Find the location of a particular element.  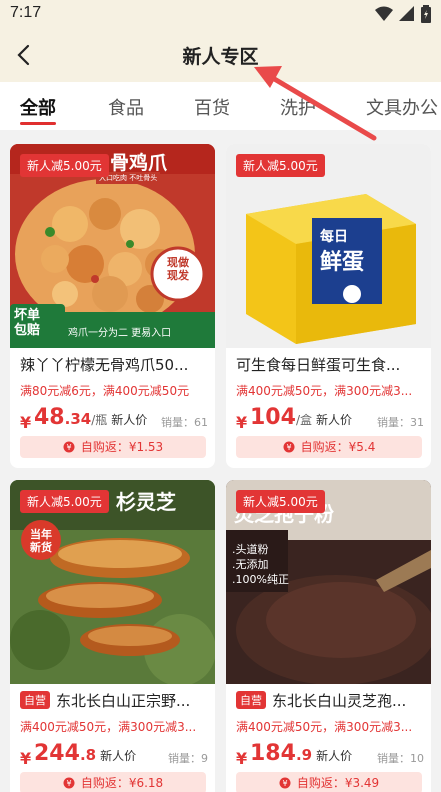

price-row: ¥ 104/盒 新人价 销量：31 is located at coordinates (331, 418).